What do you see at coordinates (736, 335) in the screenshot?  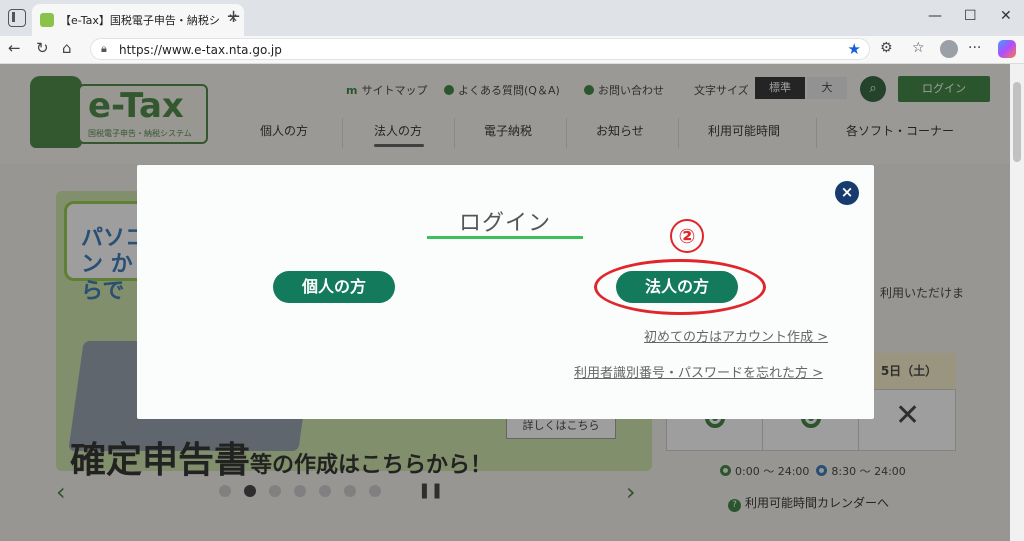 I see `create-account-link: 初めての方はアカウント作成 >` at bounding box center [736, 335].